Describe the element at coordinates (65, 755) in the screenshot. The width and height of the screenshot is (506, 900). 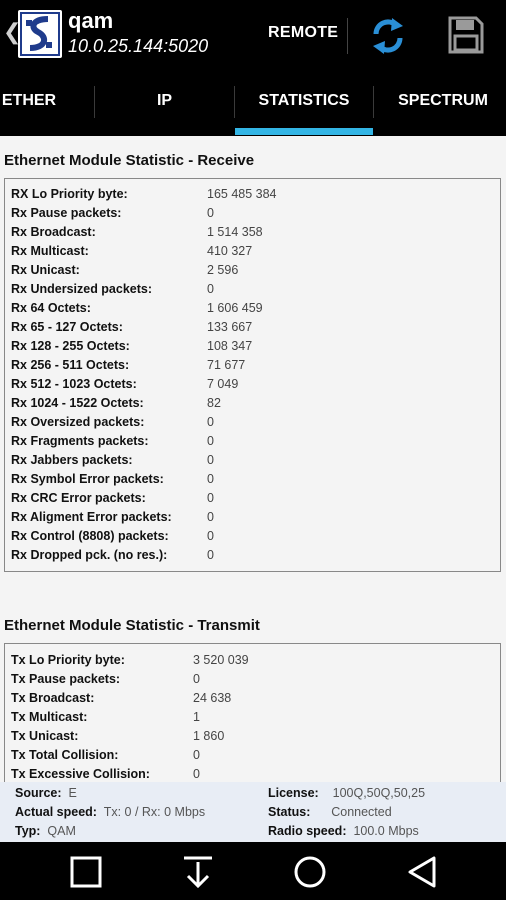
I see `stat-label: Tx Total Collision:` at that location.